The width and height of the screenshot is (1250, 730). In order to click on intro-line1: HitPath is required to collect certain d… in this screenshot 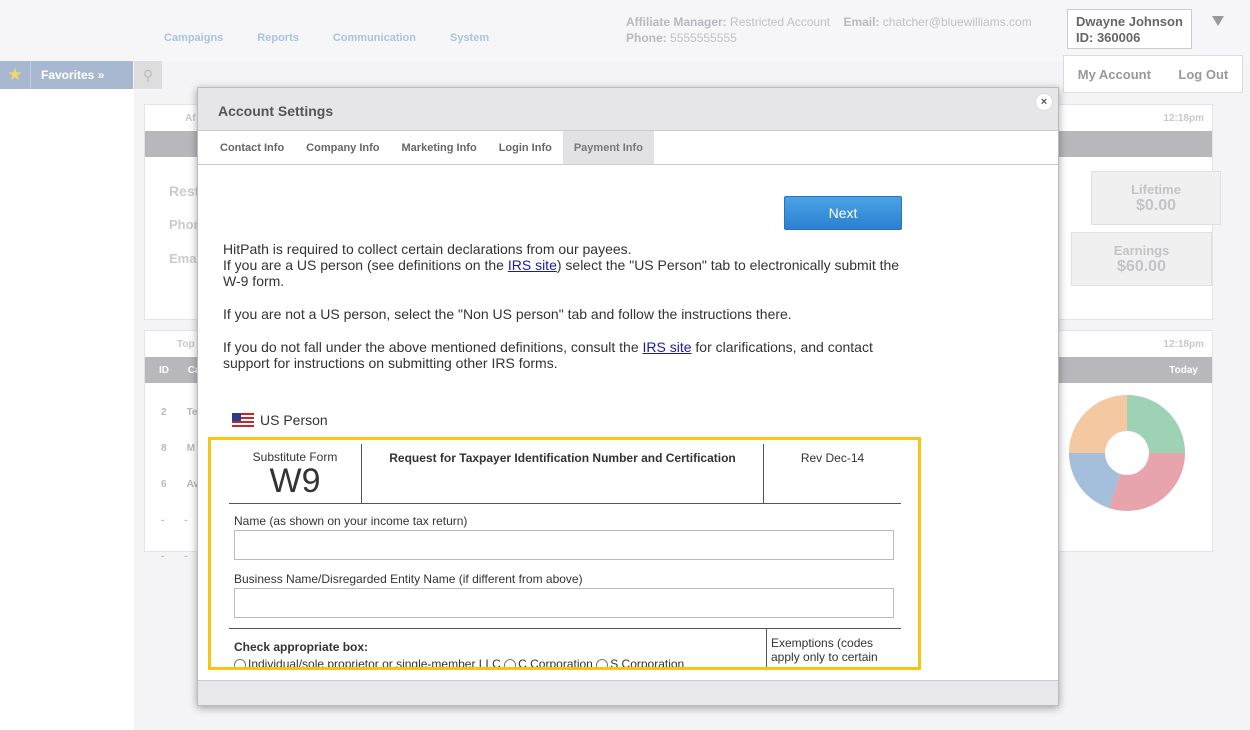, I will do `click(427, 249)`.